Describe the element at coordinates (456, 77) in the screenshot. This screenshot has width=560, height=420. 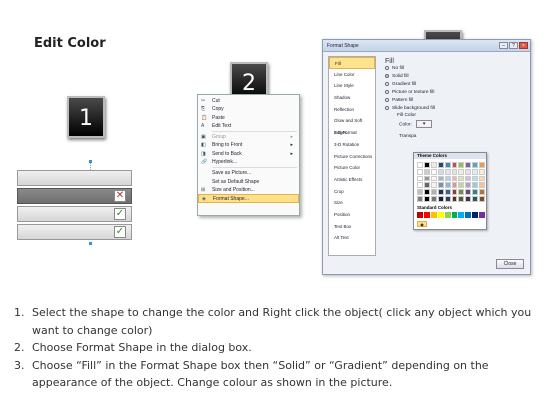
I see `radio-solid-fill: Solid fill` at that location.